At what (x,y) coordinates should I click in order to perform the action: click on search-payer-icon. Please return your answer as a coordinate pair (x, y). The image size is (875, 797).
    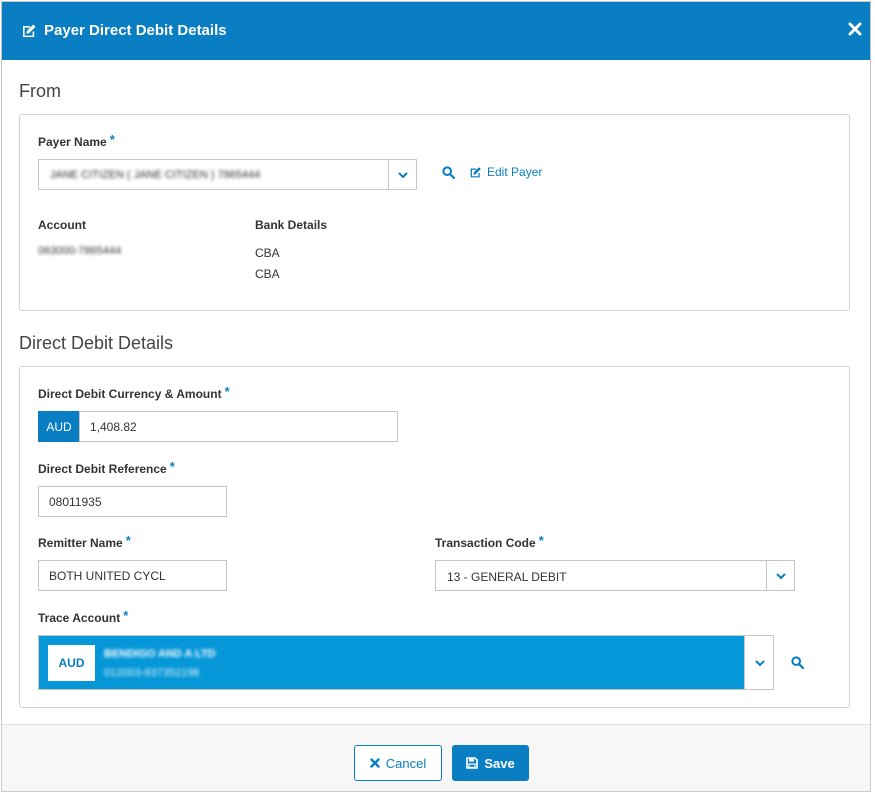
    Looking at the image, I should click on (448, 172).